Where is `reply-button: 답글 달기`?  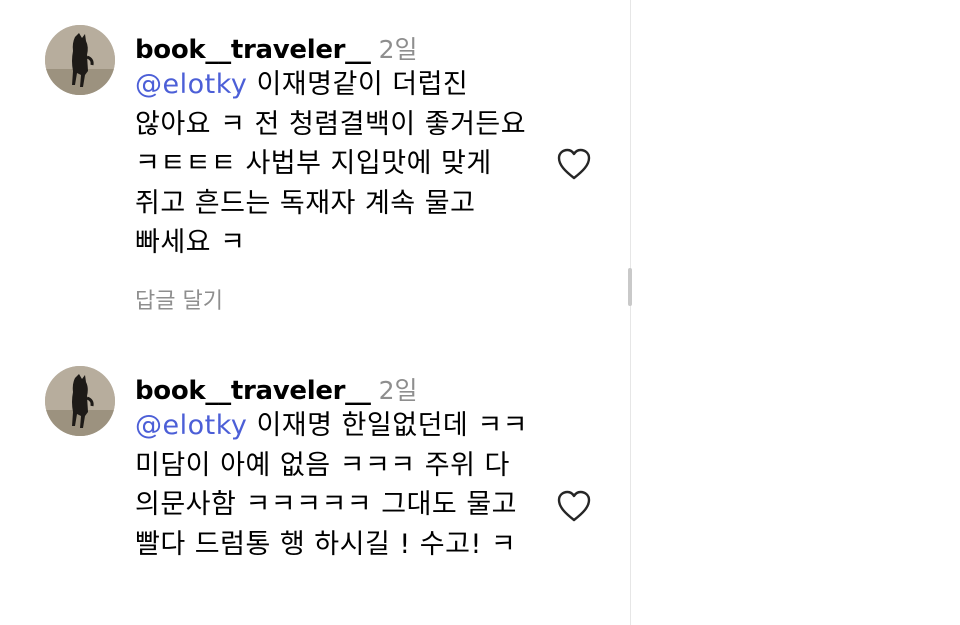
reply-button: 답글 달기 is located at coordinates (179, 299).